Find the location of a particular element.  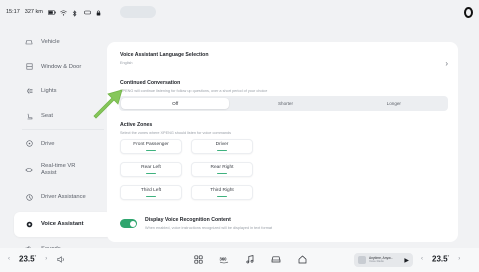

zones-title: Active Zones is located at coordinates (136, 125).